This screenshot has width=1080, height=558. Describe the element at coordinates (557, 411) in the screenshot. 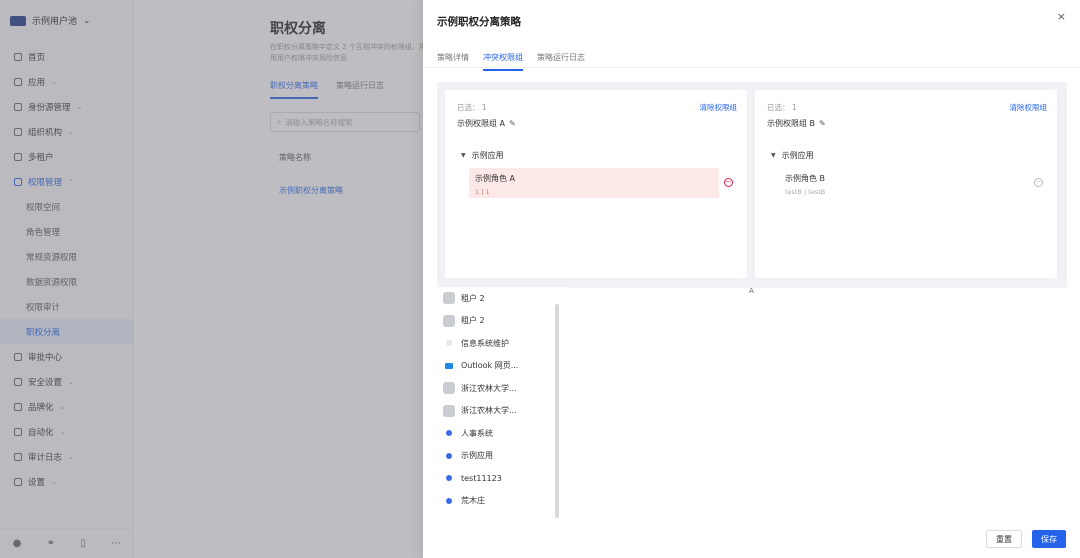

I see `scrollbar` at that location.